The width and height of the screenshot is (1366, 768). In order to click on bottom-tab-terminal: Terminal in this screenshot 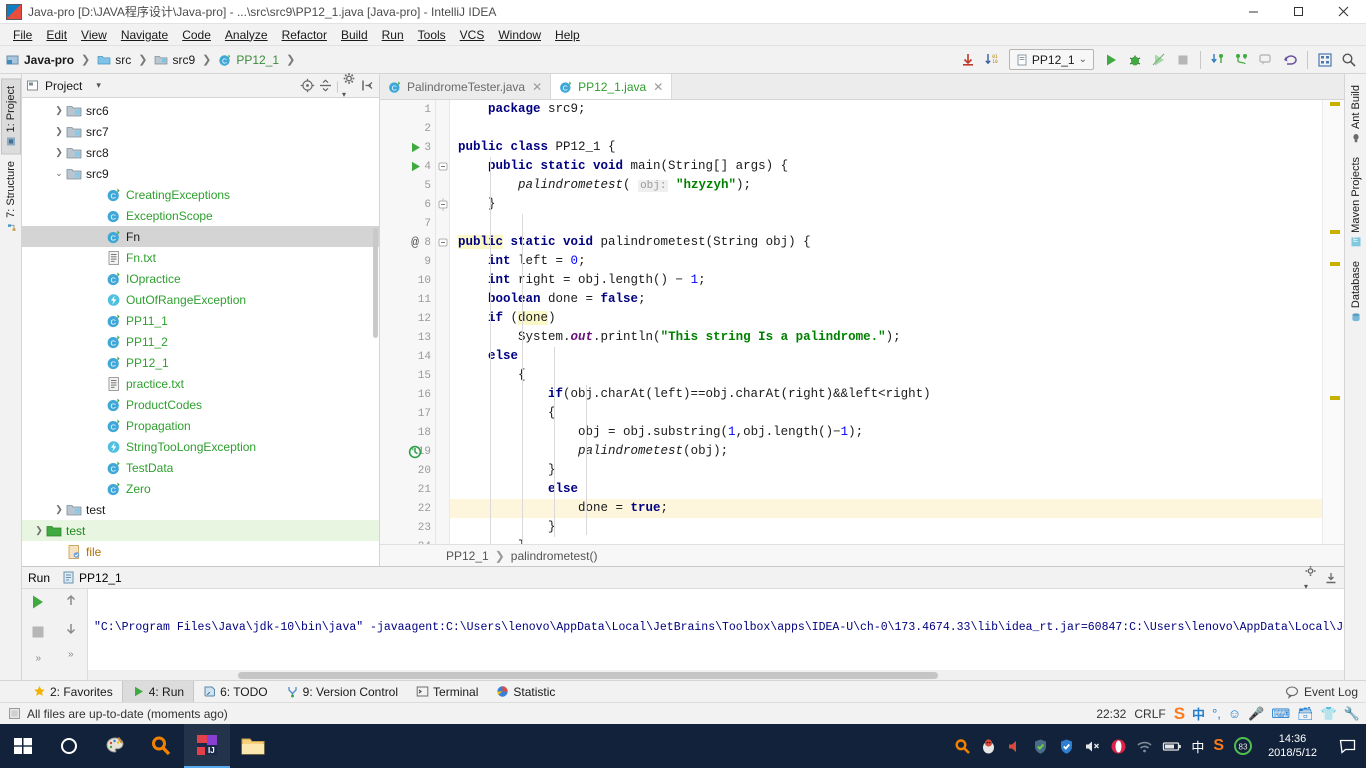, I will do `click(447, 692)`.